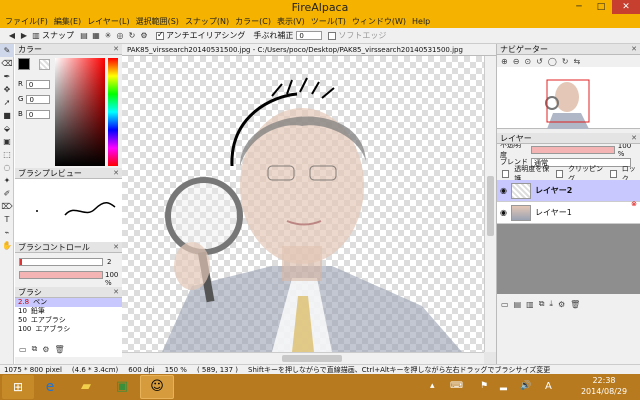 The width and height of the screenshot is (640, 400). Describe the element at coordinates (548, 386) in the screenshot. I see `ime-indicator: A` at that location.